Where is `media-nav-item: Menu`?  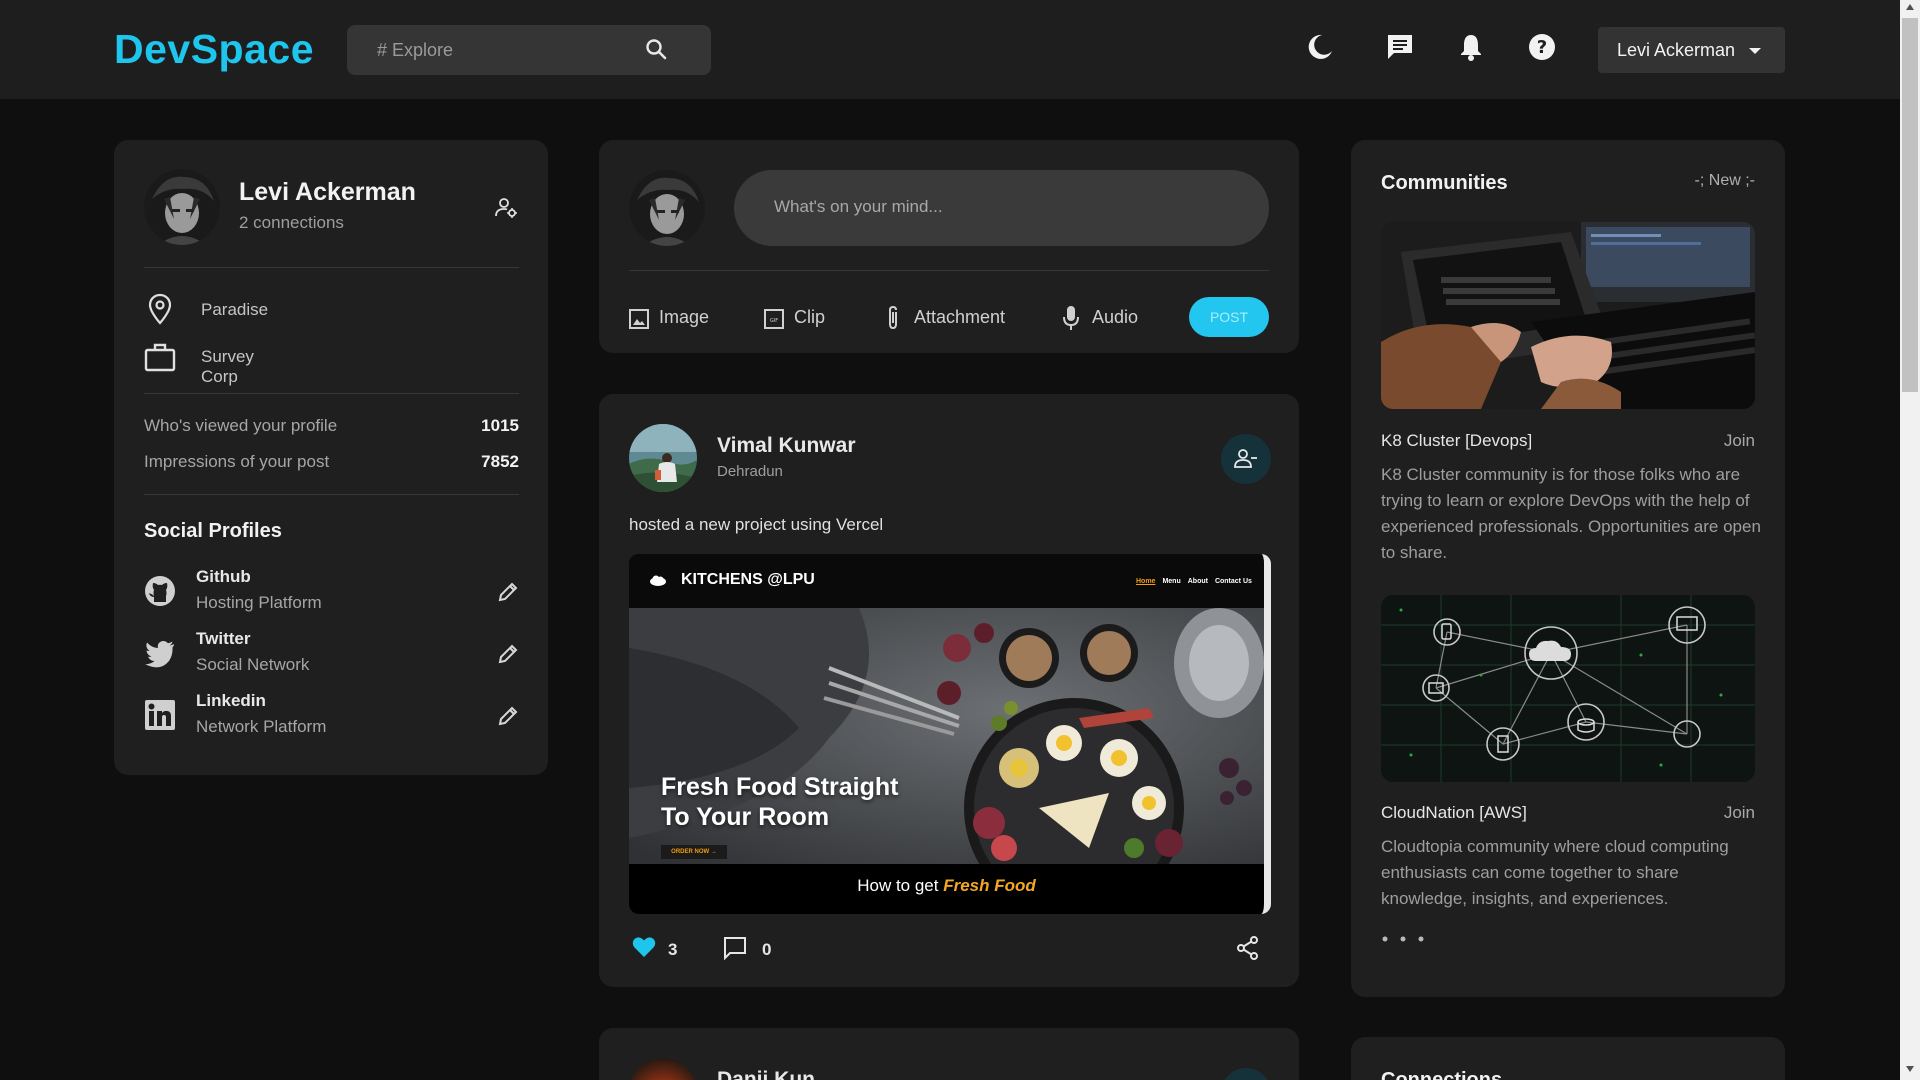
media-nav-item: Menu is located at coordinates (1171, 581).